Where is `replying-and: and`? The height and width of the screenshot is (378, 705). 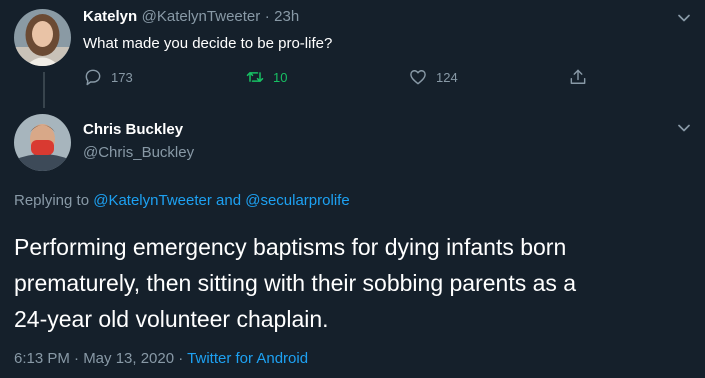
replying-and: and is located at coordinates (228, 200).